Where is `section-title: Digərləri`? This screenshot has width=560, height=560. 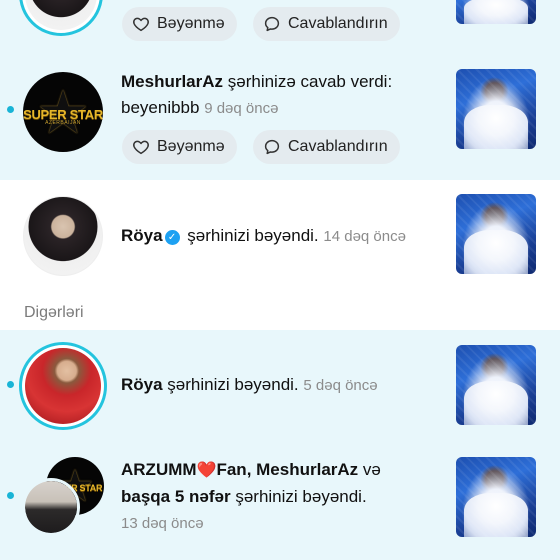 section-title: Digərləri is located at coordinates (54, 312).